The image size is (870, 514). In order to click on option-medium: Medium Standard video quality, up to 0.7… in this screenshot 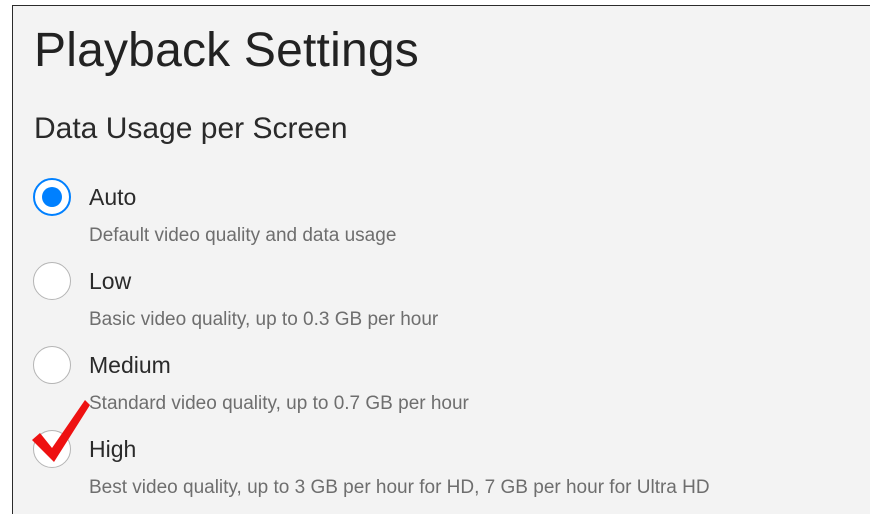, I will do `click(443, 386)`.